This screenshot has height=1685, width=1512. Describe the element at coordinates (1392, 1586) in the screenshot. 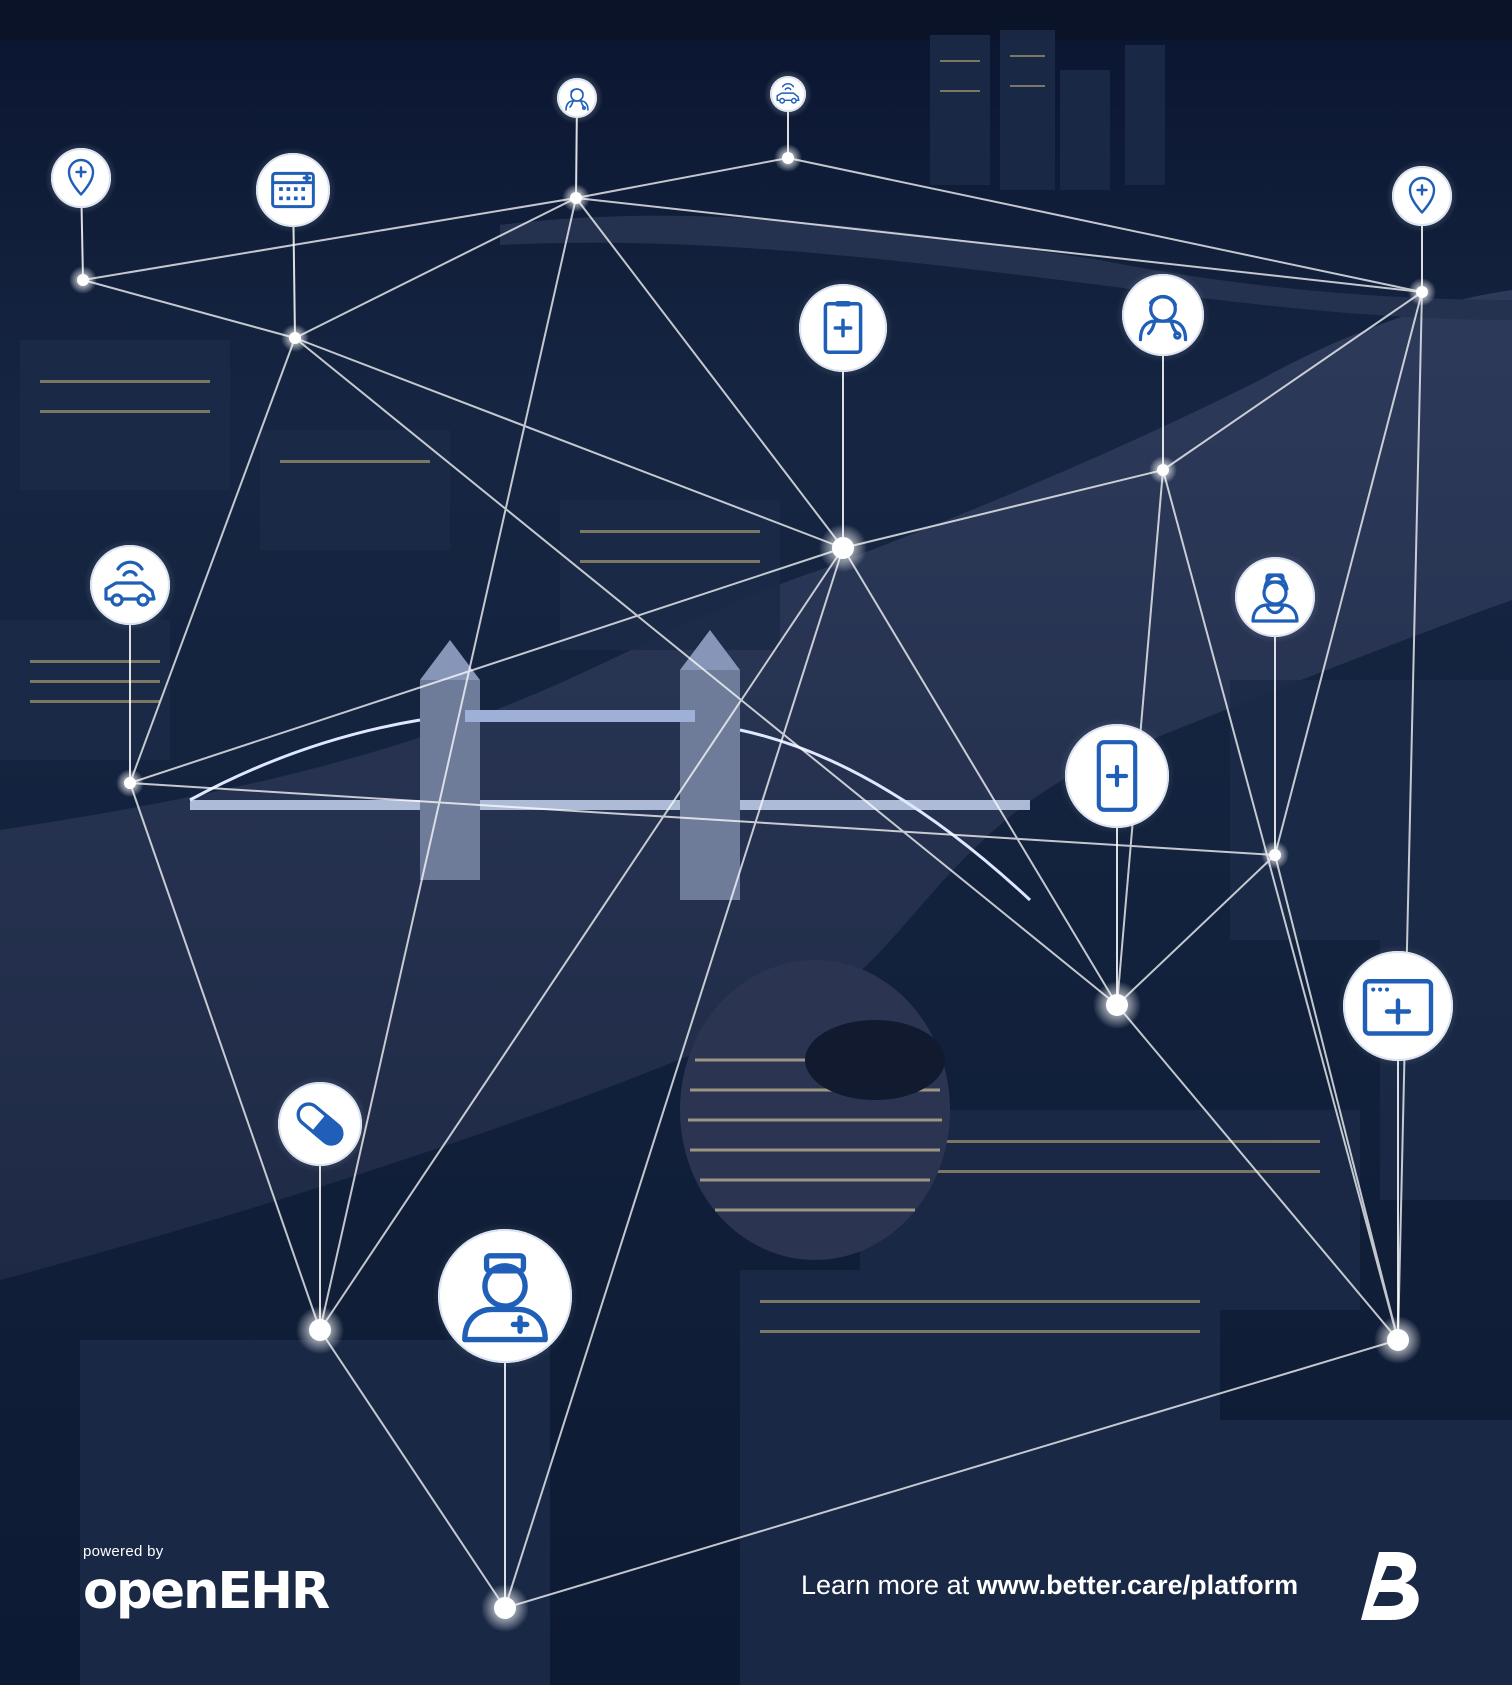

I see `better-logo-icon` at that location.